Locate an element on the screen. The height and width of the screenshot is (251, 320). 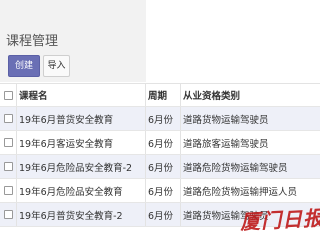
table-row: 19年6月客运安全教育 6月份 道路旅客运输驾驶员 is located at coordinates (160, 143).